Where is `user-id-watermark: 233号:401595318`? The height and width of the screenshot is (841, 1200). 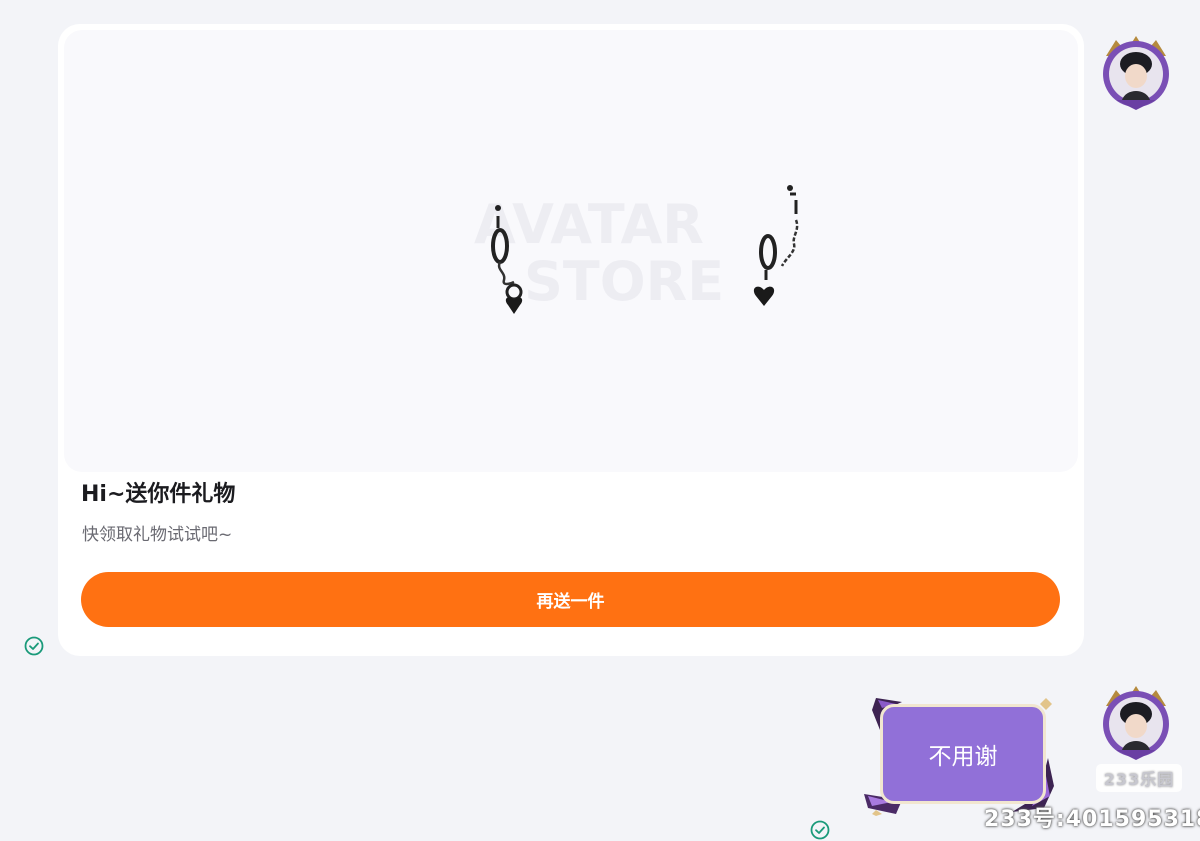
user-id-watermark: 233号:401595318 is located at coordinates (1092, 819).